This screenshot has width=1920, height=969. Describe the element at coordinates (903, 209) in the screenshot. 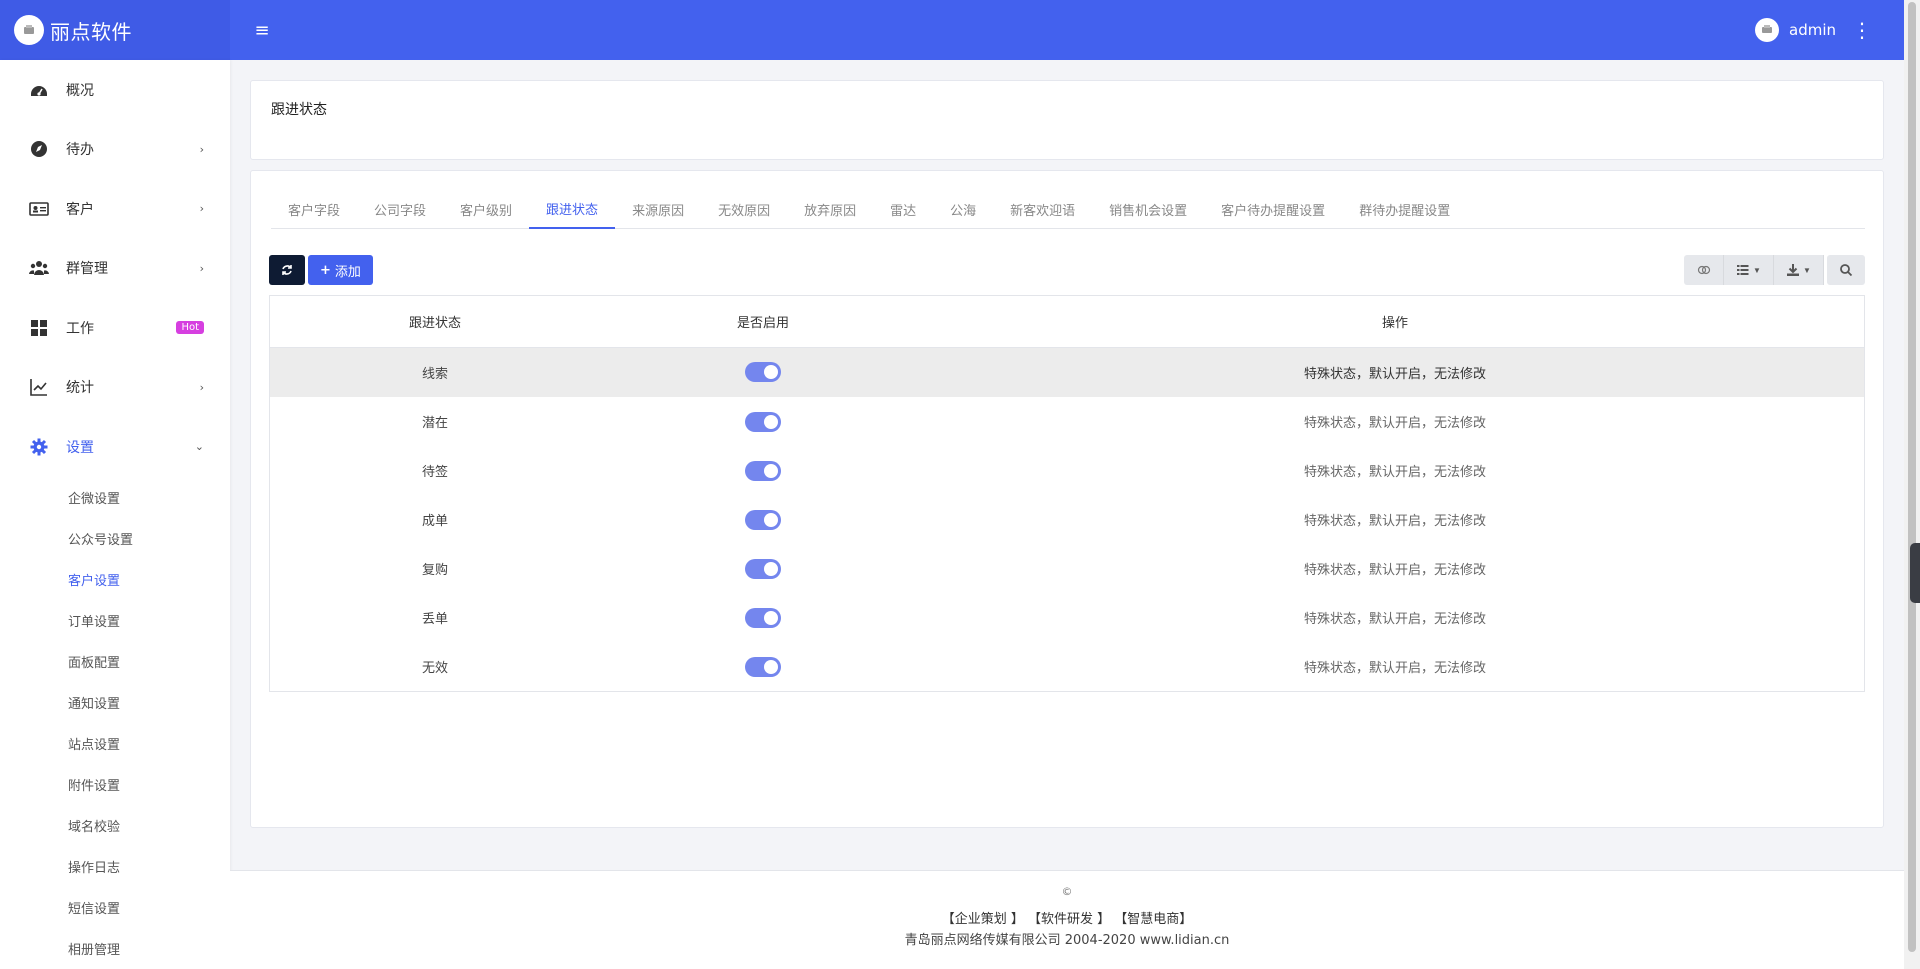

I see `tab-radar: 雷达` at that location.